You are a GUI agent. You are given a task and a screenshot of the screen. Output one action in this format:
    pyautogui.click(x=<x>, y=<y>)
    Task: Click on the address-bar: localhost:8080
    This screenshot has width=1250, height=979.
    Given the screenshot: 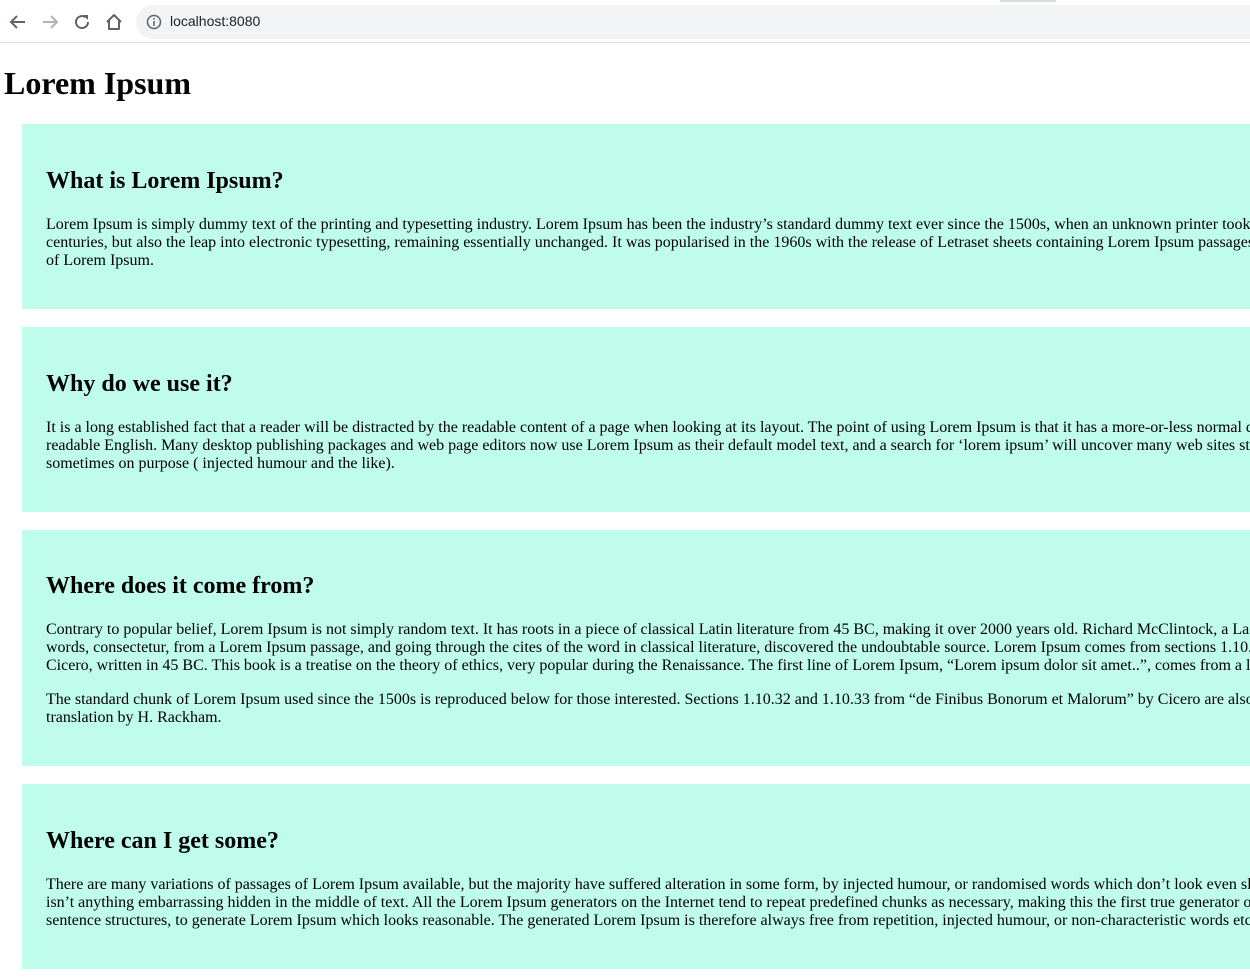 What is the action you would take?
    pyautogui.click(x=693, y=22)
    